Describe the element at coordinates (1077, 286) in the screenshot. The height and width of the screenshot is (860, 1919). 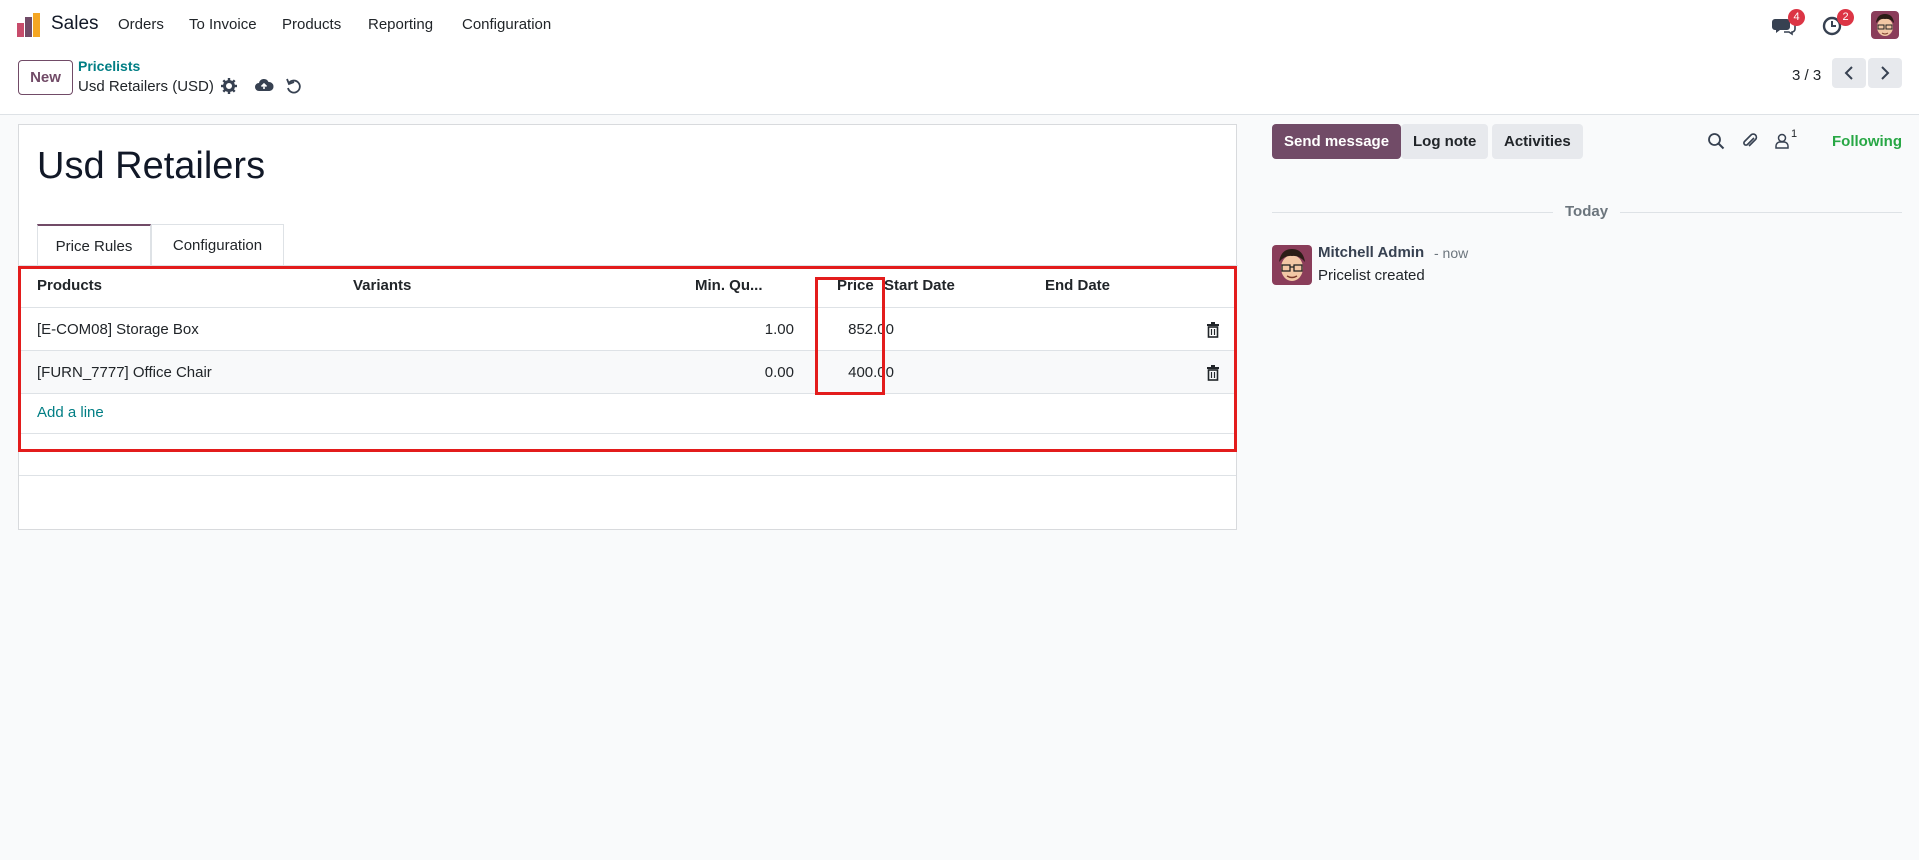
I see `column-end-date: End Date` at that location.